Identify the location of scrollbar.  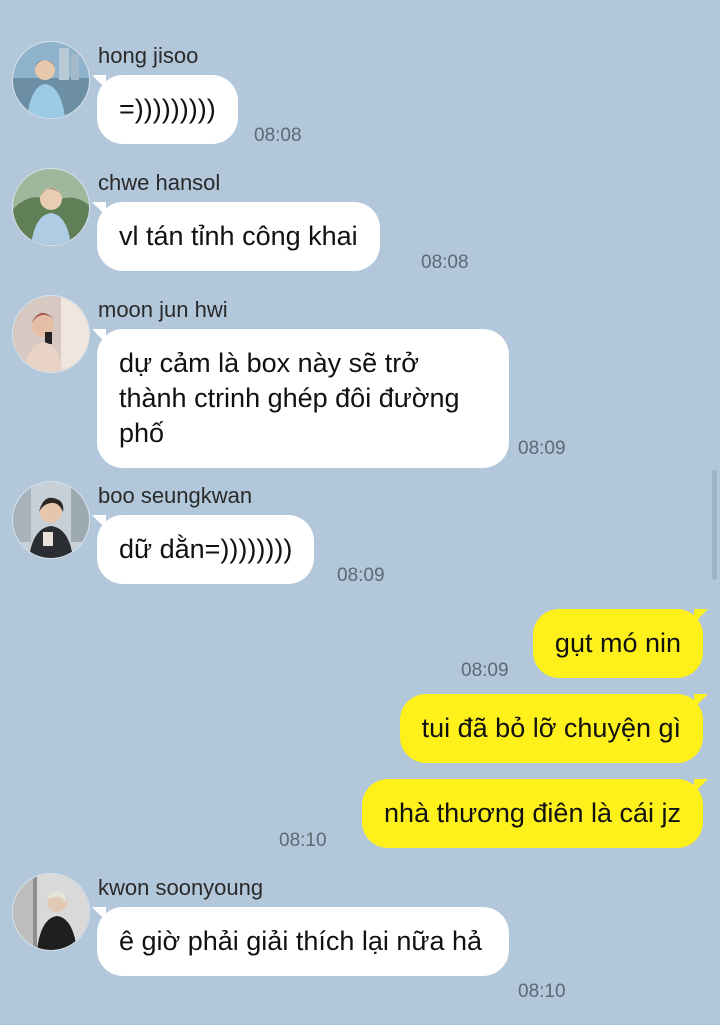
(714, 525).